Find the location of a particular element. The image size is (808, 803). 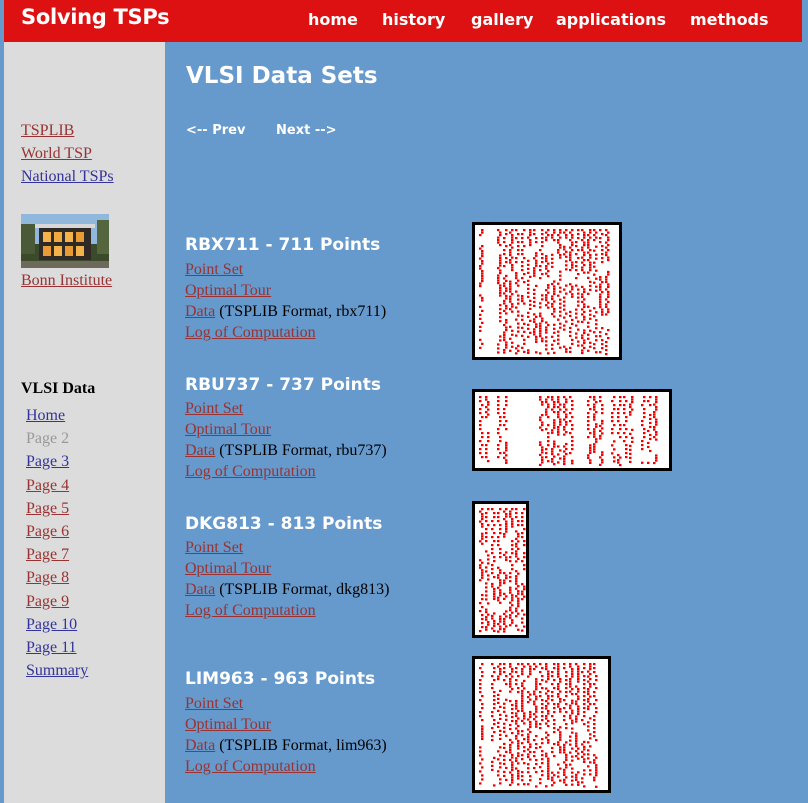

next-link: Next --> is located at coordinates (306, 130).